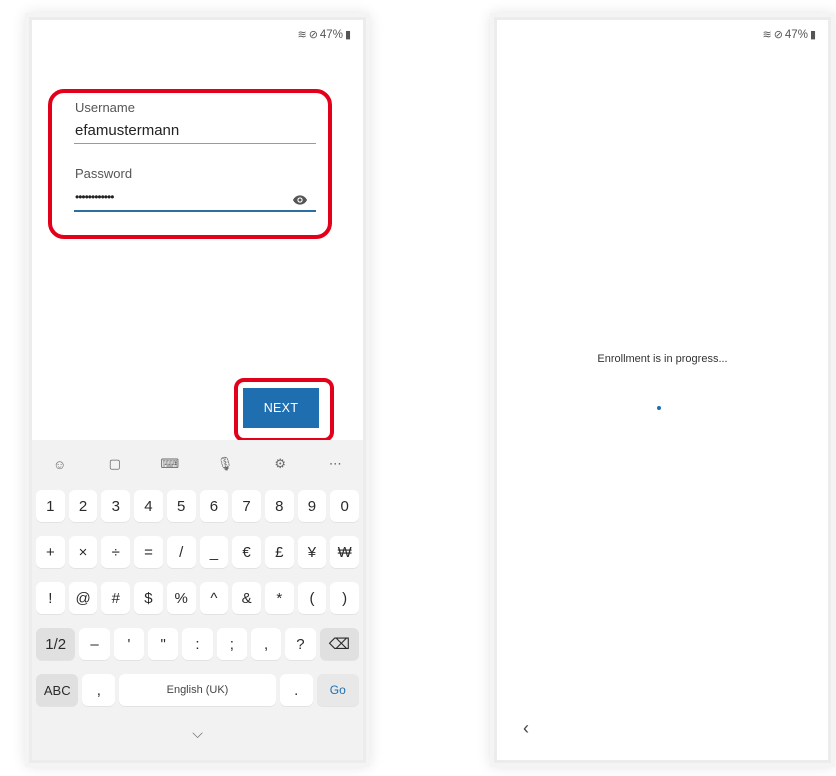 Image resolution: width=836 pixels, height=776 pixels. What do you see at coordinates (99, 690) in the screenshot?
I see `key-comma: ,` at bounding box center [99, 690].